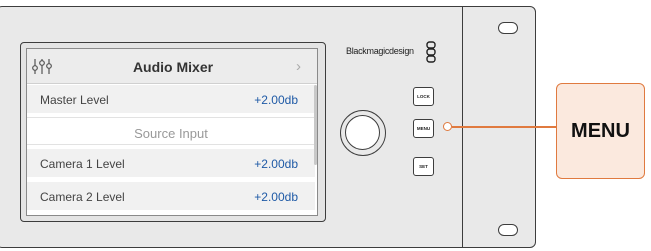 Image resolution: width=651 pixels, height=251 pixels. I want to click on lock-button: LOCK, so click(423, 96).